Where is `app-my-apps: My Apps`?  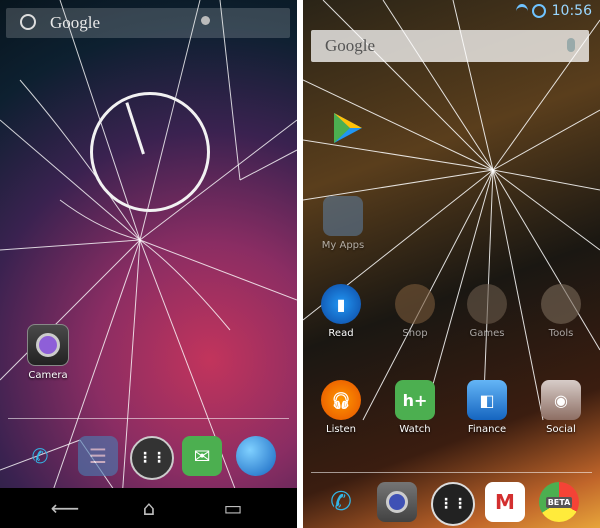
app-my-apps: My Apps is located at coordinates (343, 223).